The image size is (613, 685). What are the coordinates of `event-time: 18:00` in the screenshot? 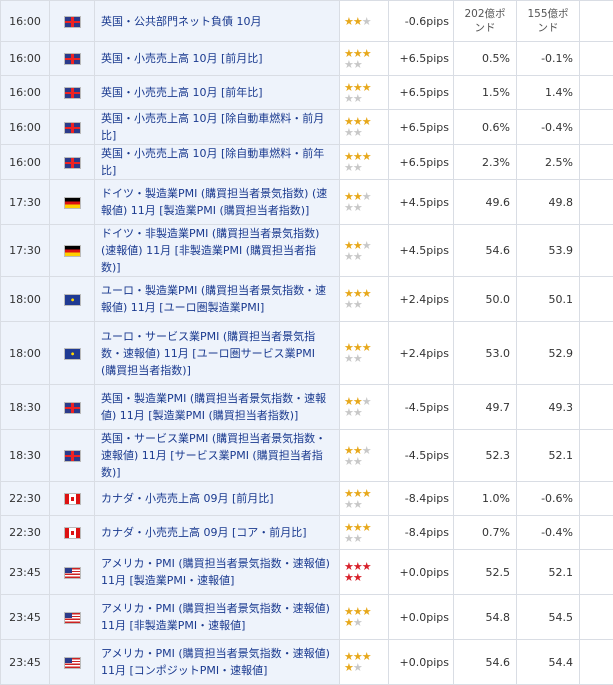 It's located at (25, 353).